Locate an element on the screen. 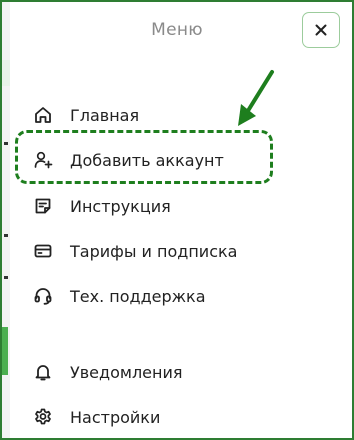 This screenshot has width=354, height=440. menu-item-label: Тарифы и подписка is located at coordinates (154, 251).